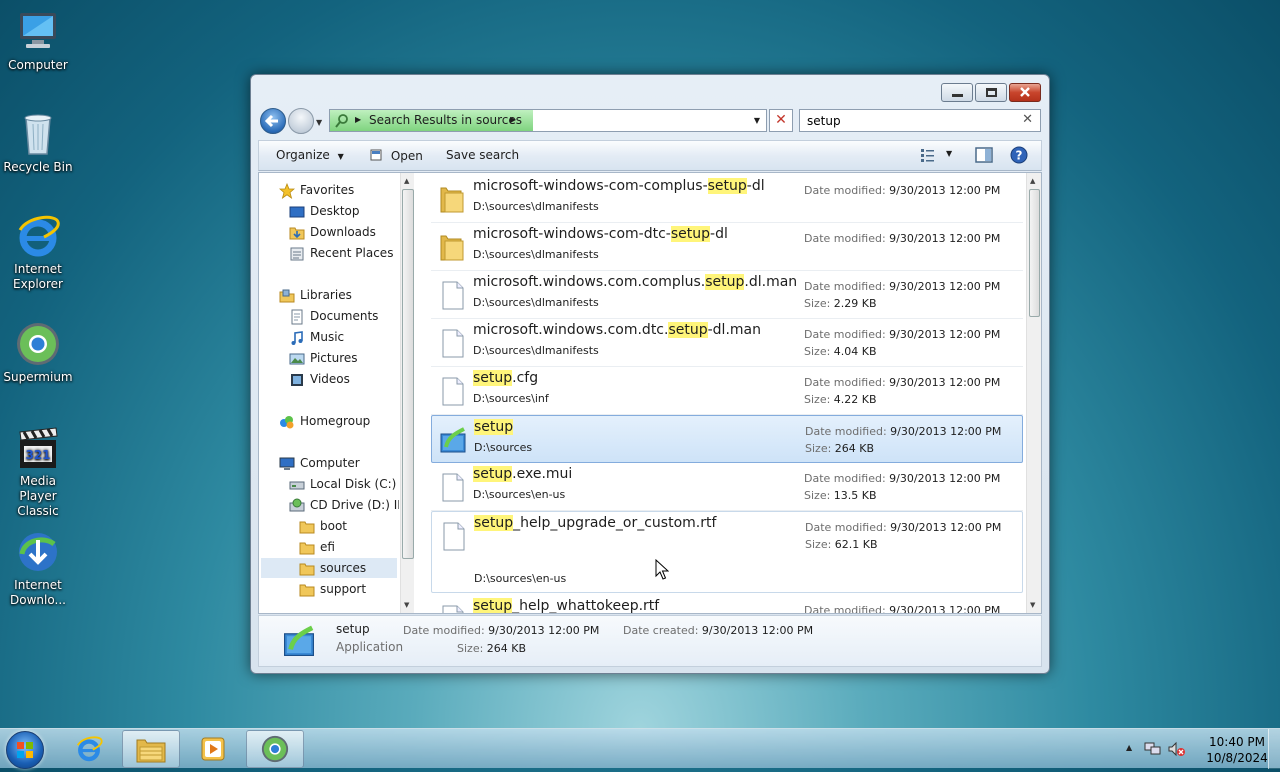 The height and width of the screenshot is (772, 1280). I want to click on help-button: ?, so click(1019, 156).